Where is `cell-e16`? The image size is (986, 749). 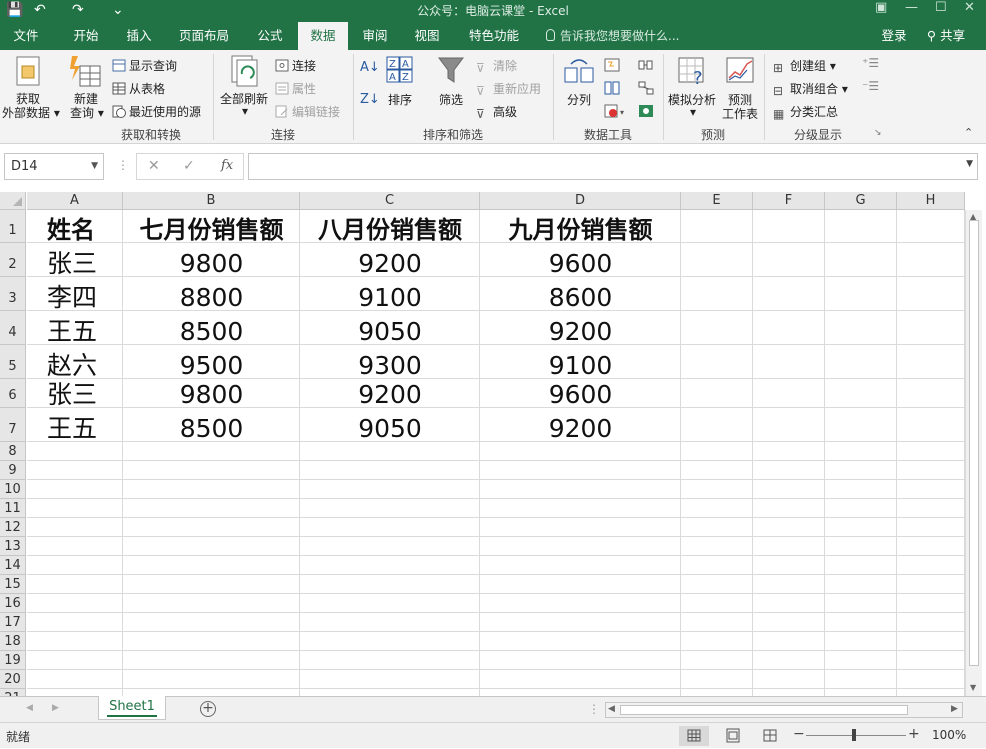
cell-e16 is located at coordinates (717, 603).